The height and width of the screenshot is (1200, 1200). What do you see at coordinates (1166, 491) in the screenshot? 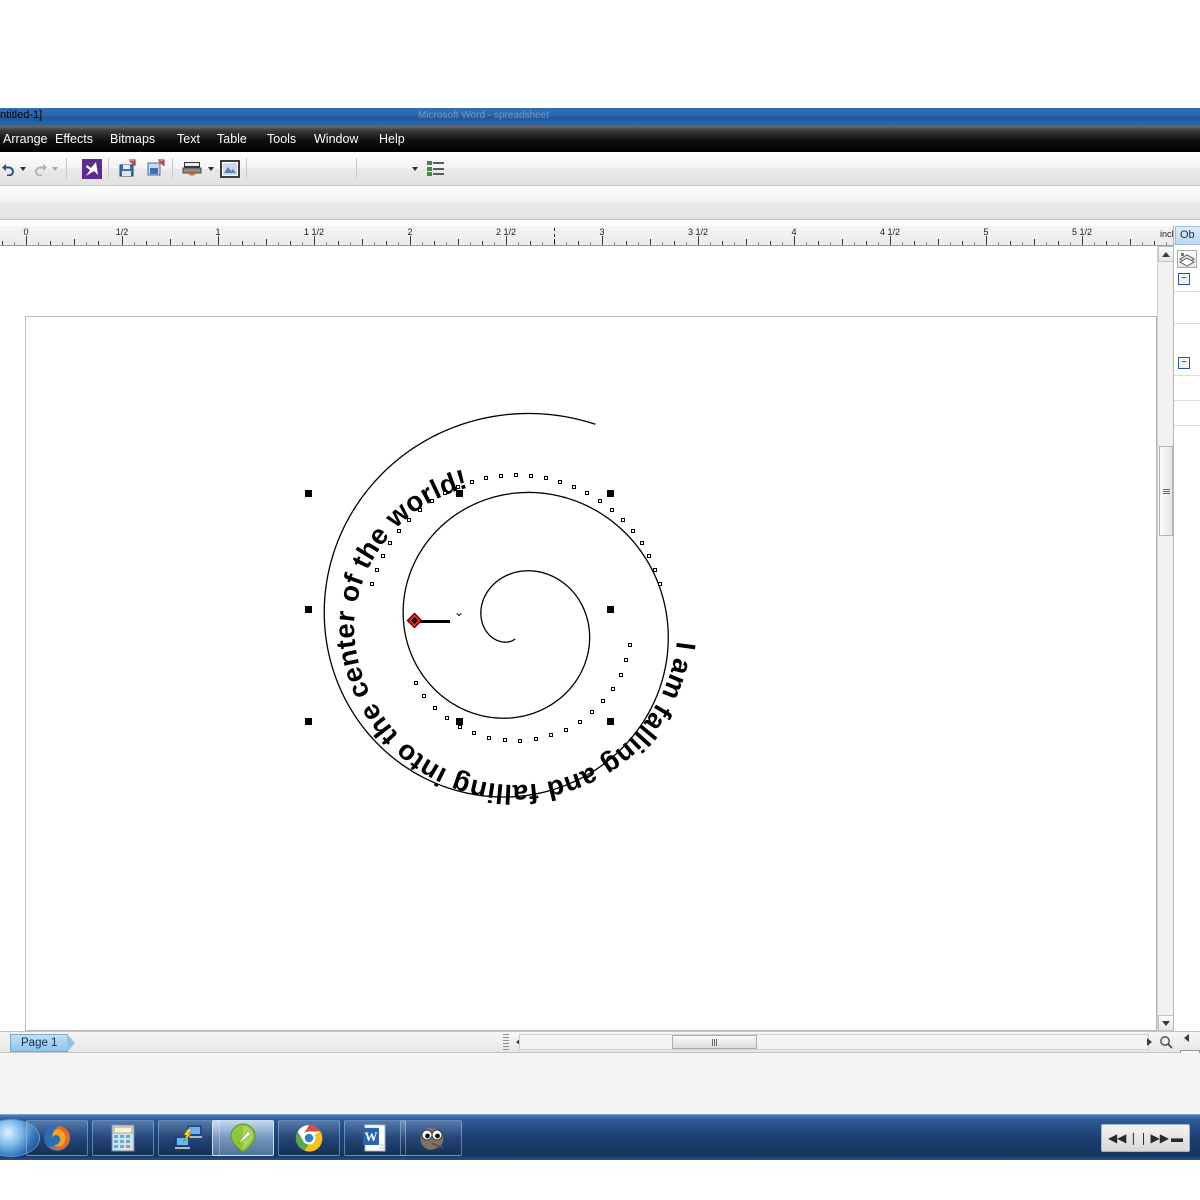
I see `vertical-scrollbar-thumb` at bounding box center [1166, 491].